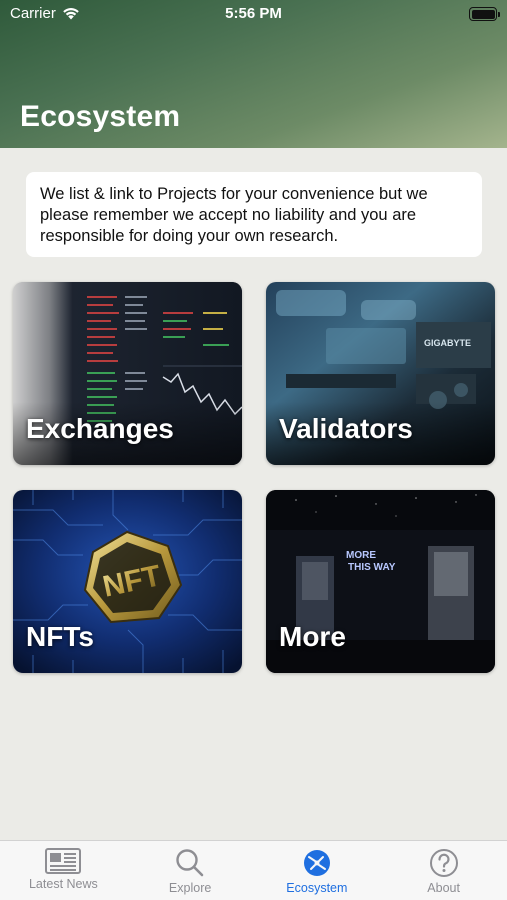  What do you see at coordinates (380, 373) in the screenshot?
I see `validators-card: GIGABYTE Validators` at bounding box center [380, 373].